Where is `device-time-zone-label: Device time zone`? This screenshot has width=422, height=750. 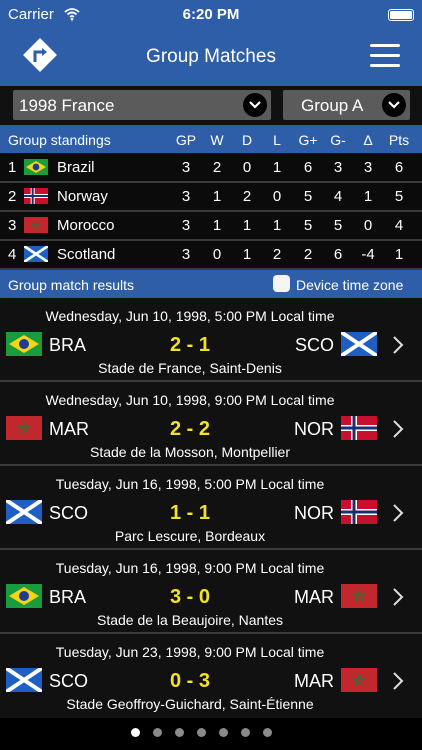
device-time-zone-label: Device time zone is located at coordinates (349, 285).